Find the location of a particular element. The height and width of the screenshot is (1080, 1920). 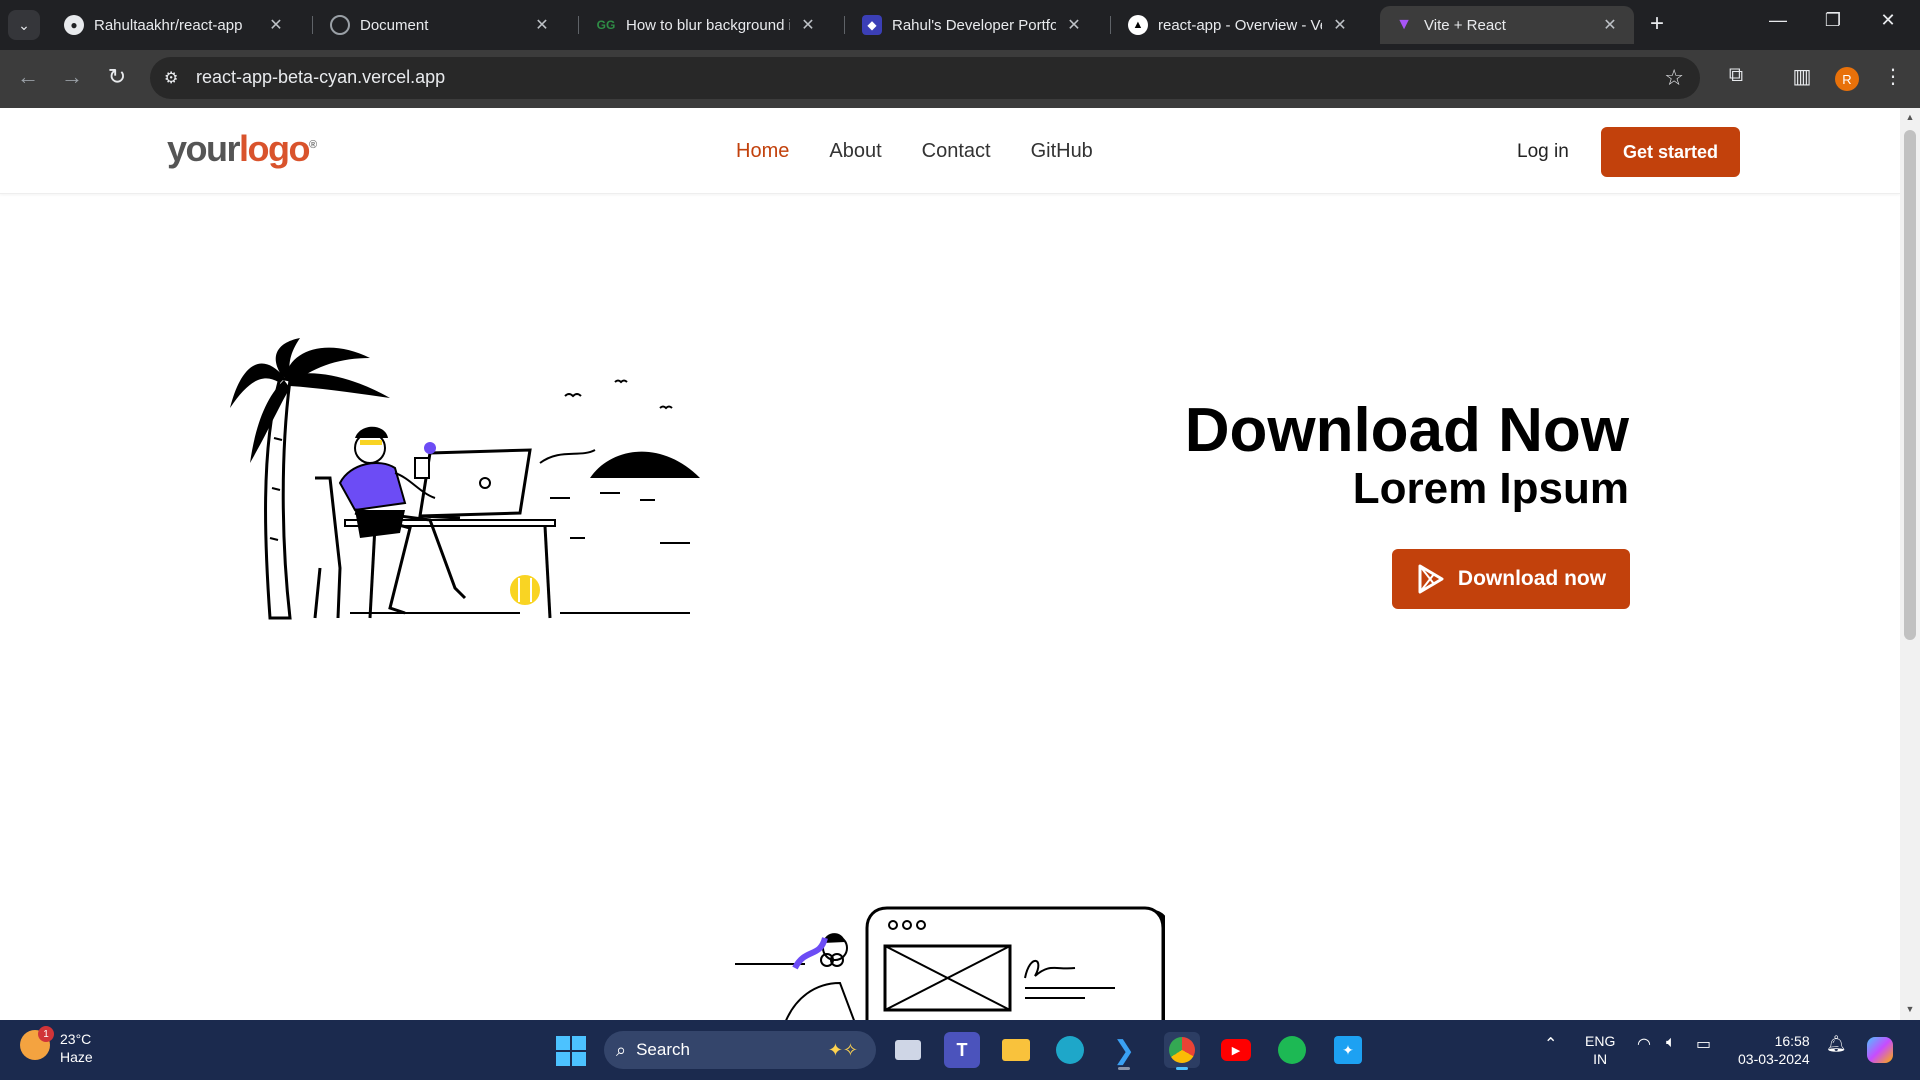

portfolio-icon: ◆ is located at coordinates (872, 25).